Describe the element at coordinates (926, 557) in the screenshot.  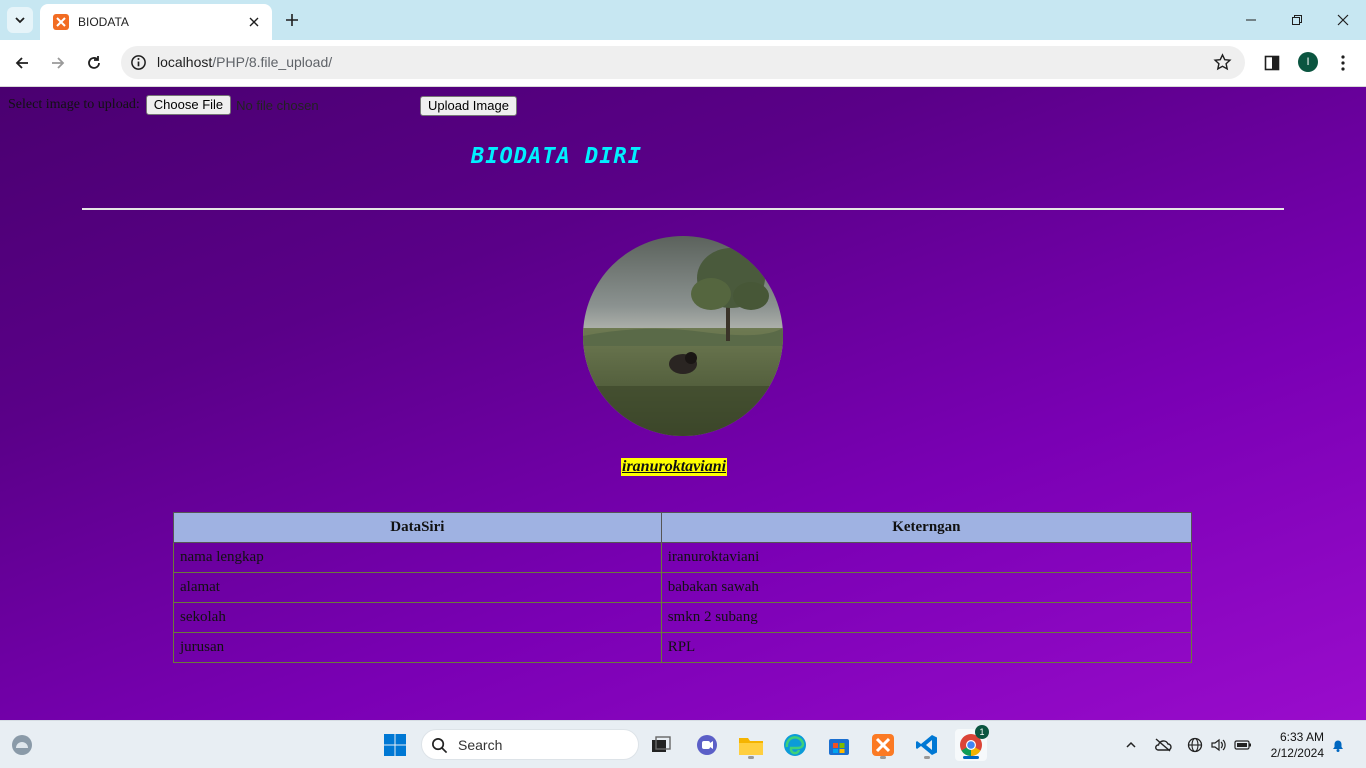
I see `row-value: iranuroktaviani` at that location.